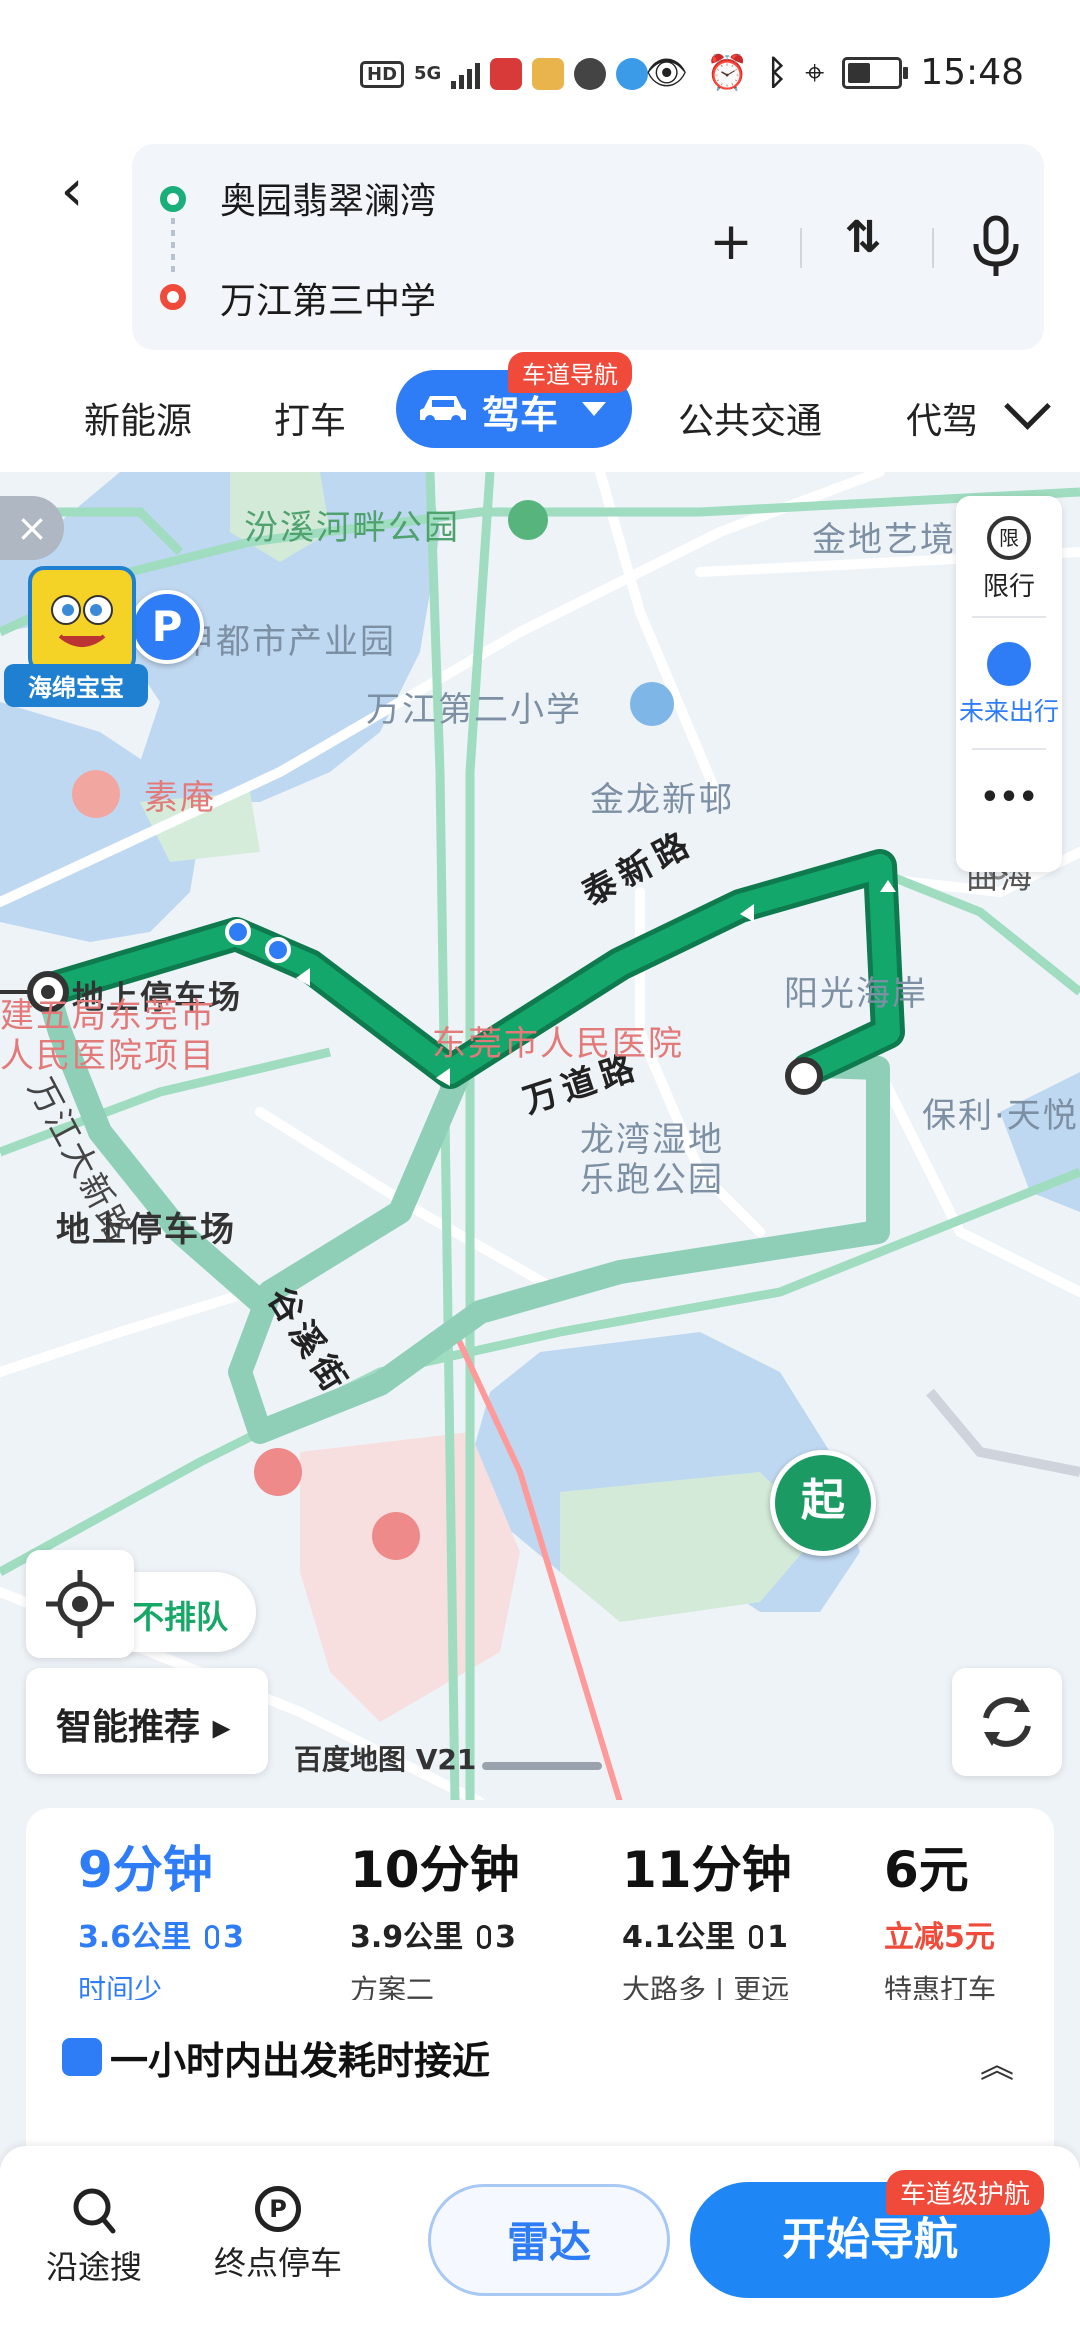 This screenshot has height=2340, width=1080. I want to click on restriction-icon: 限, so click(1009, 538).